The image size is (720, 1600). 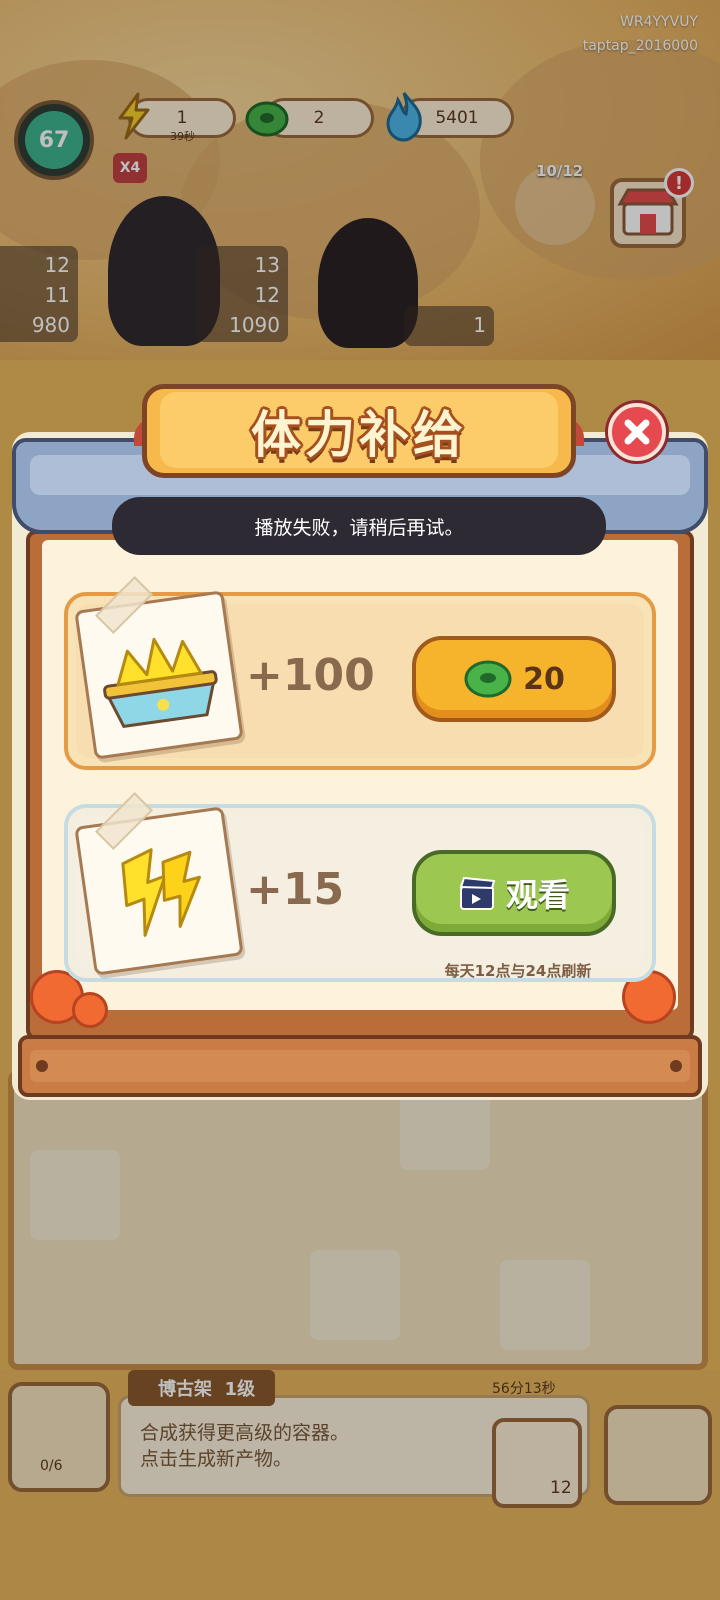 I want to click on paid-energy-amount: +100, so click(x=310, y=675).